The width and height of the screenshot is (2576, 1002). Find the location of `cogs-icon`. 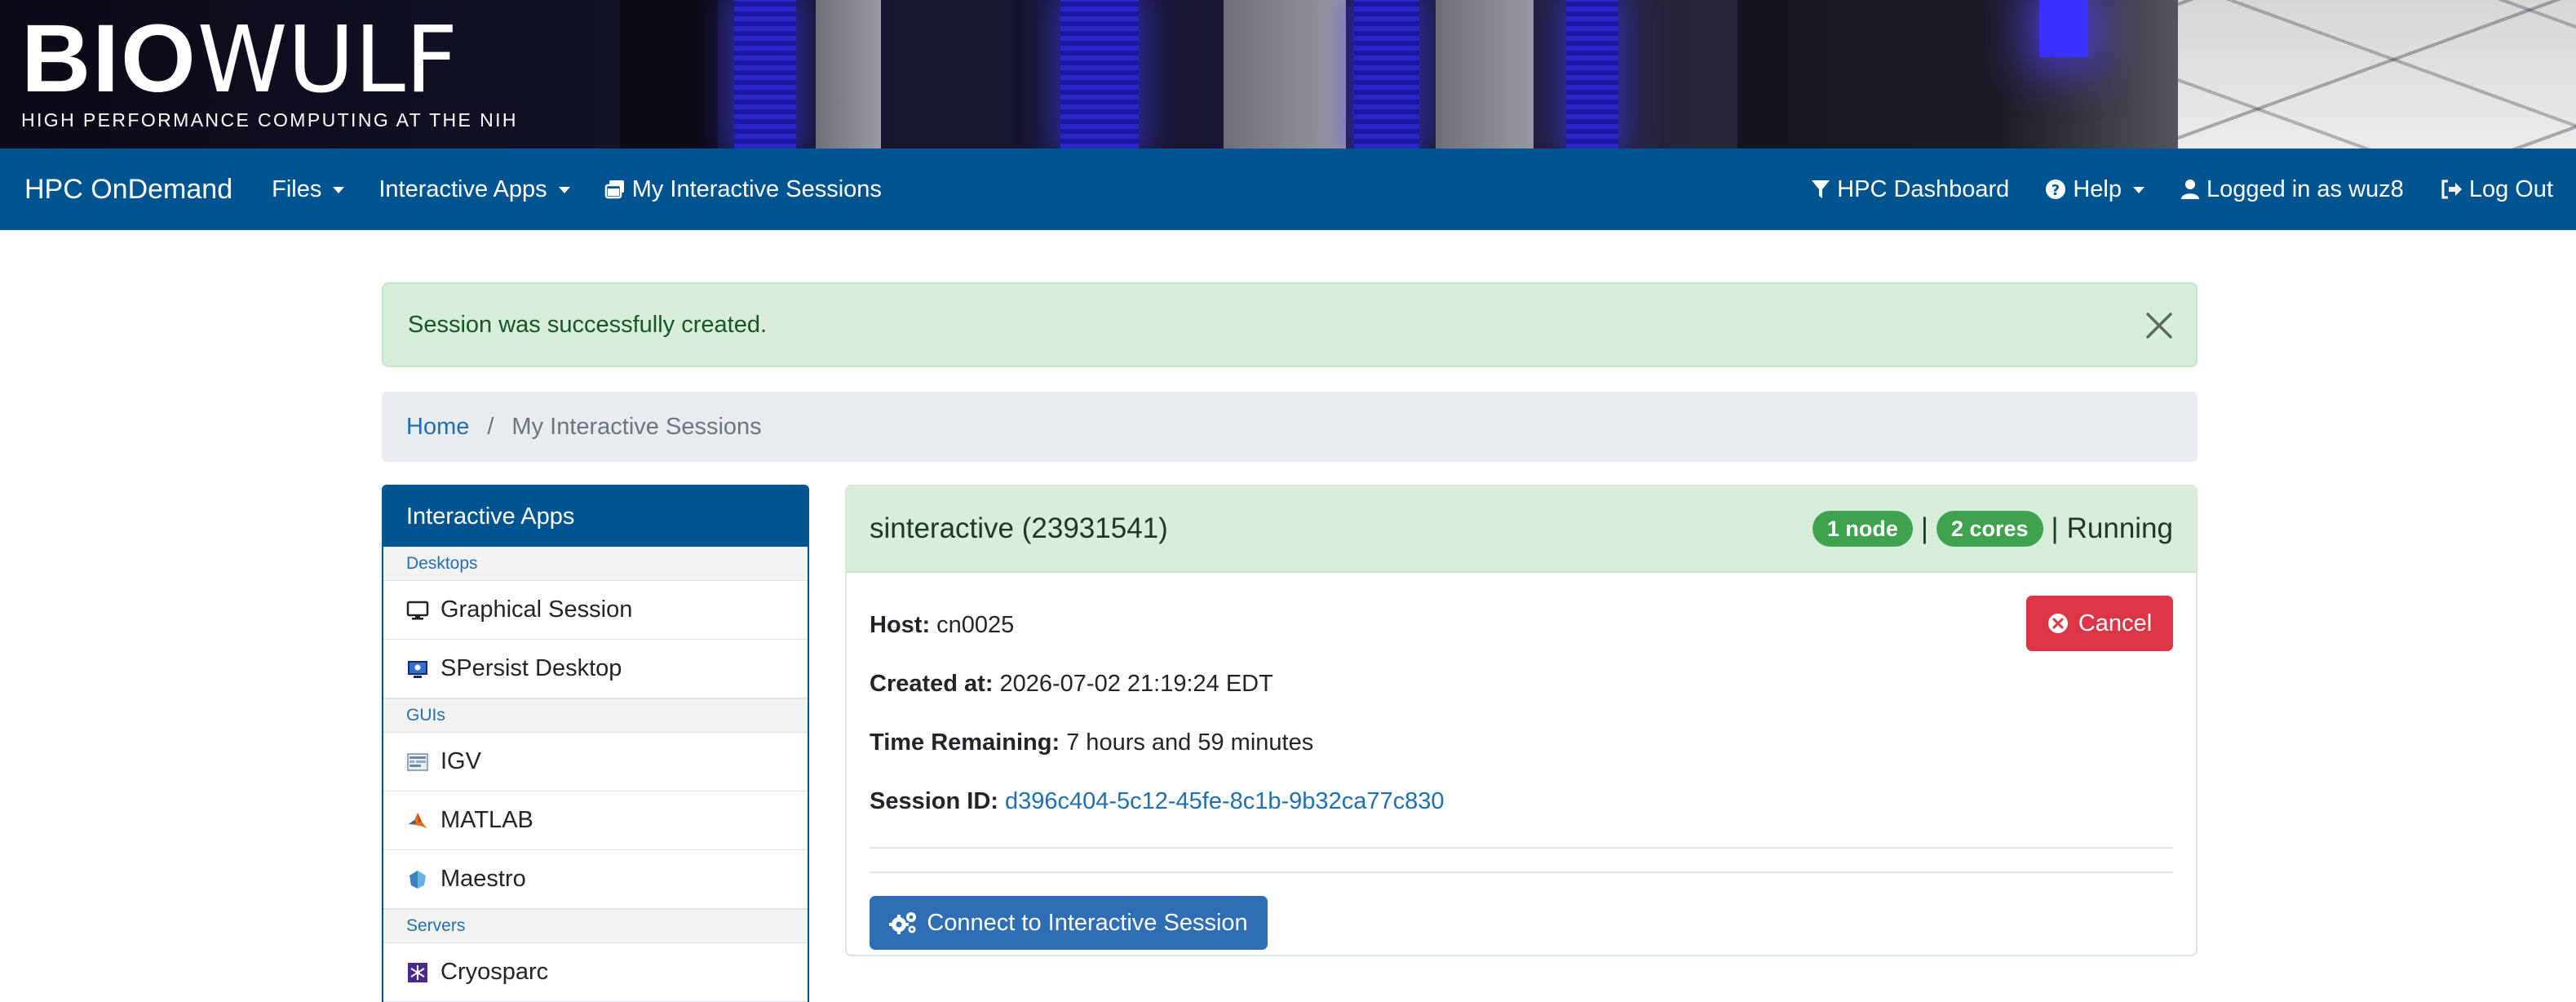

cogs-icon is located at coordinates (903, 923).